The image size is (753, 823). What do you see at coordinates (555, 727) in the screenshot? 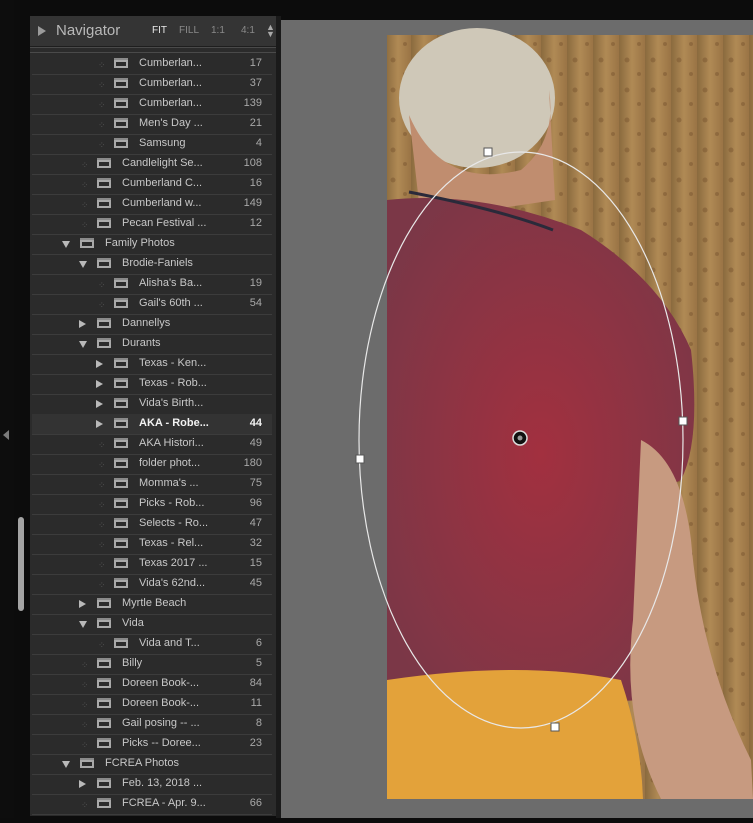
I see `filter-handle-bottom` at bounding box center [555, 727].